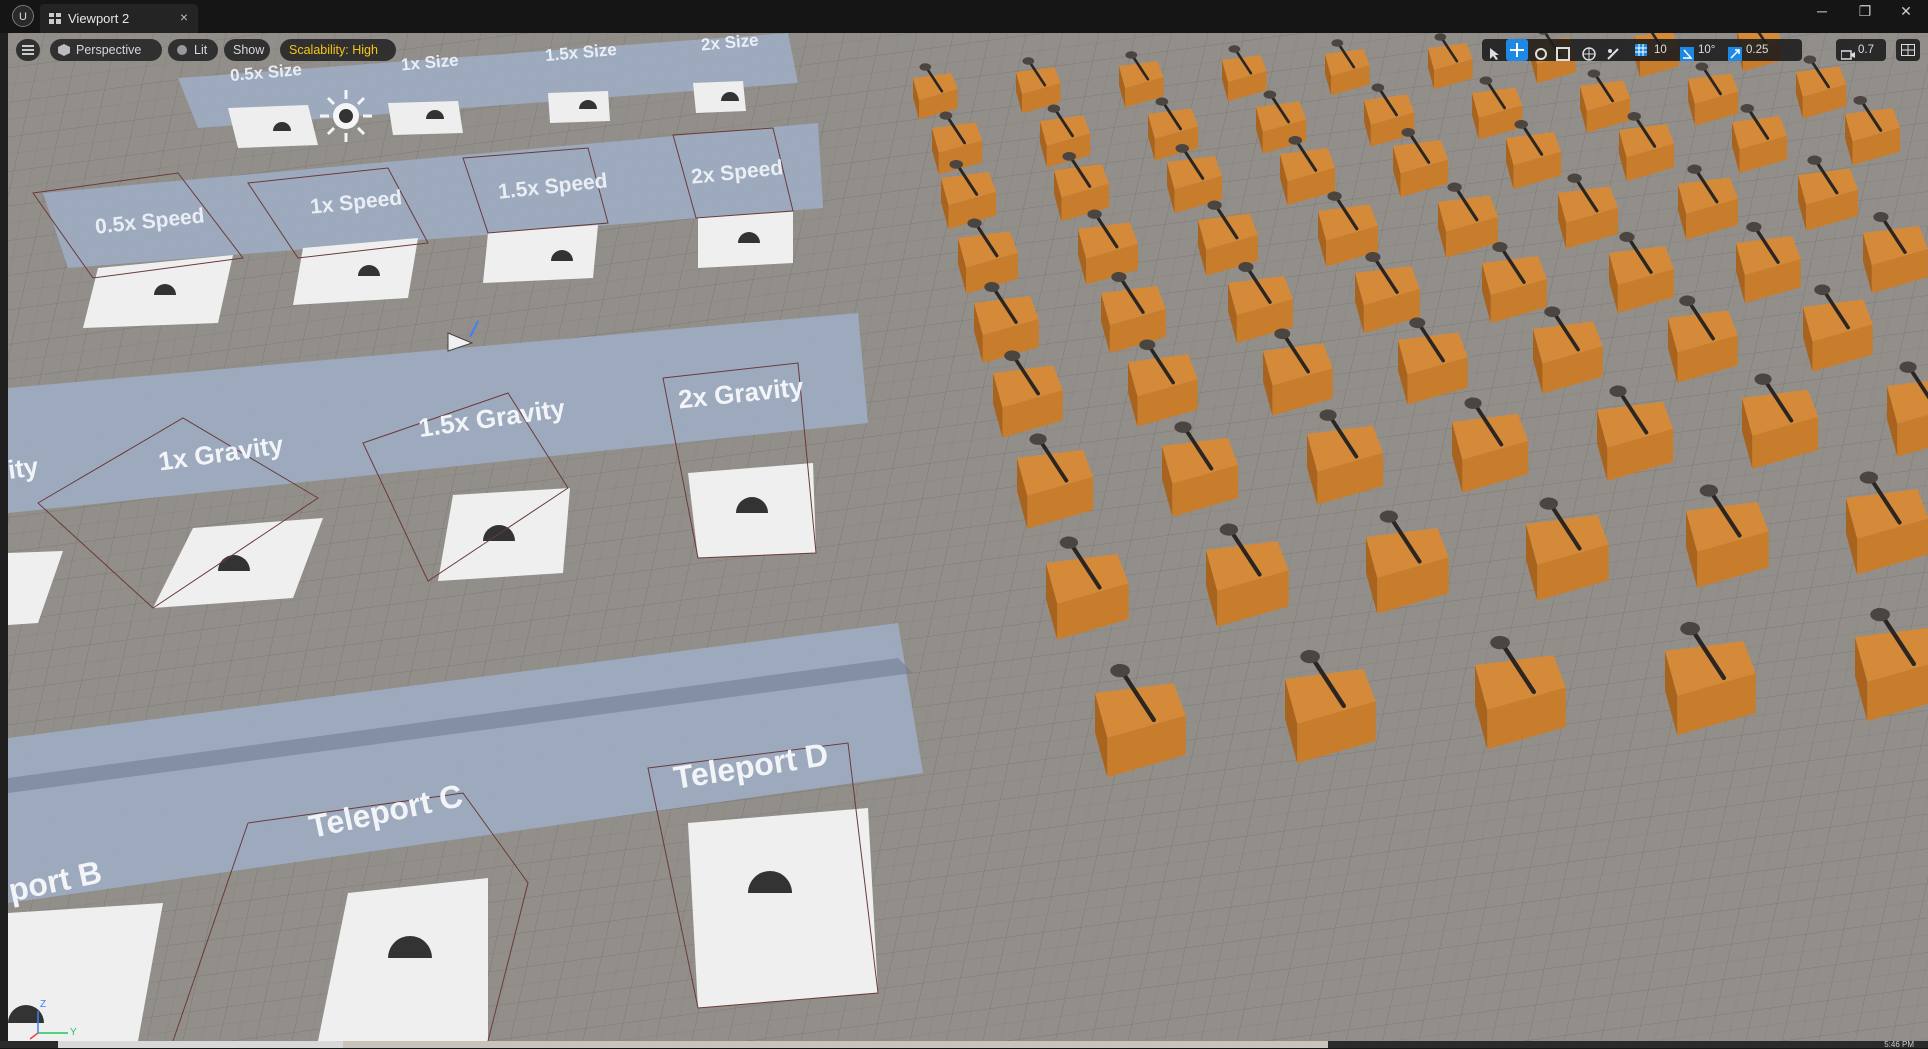 The image size is (1928, 1049). I want to click on show-button: Show, so click(247, 50).